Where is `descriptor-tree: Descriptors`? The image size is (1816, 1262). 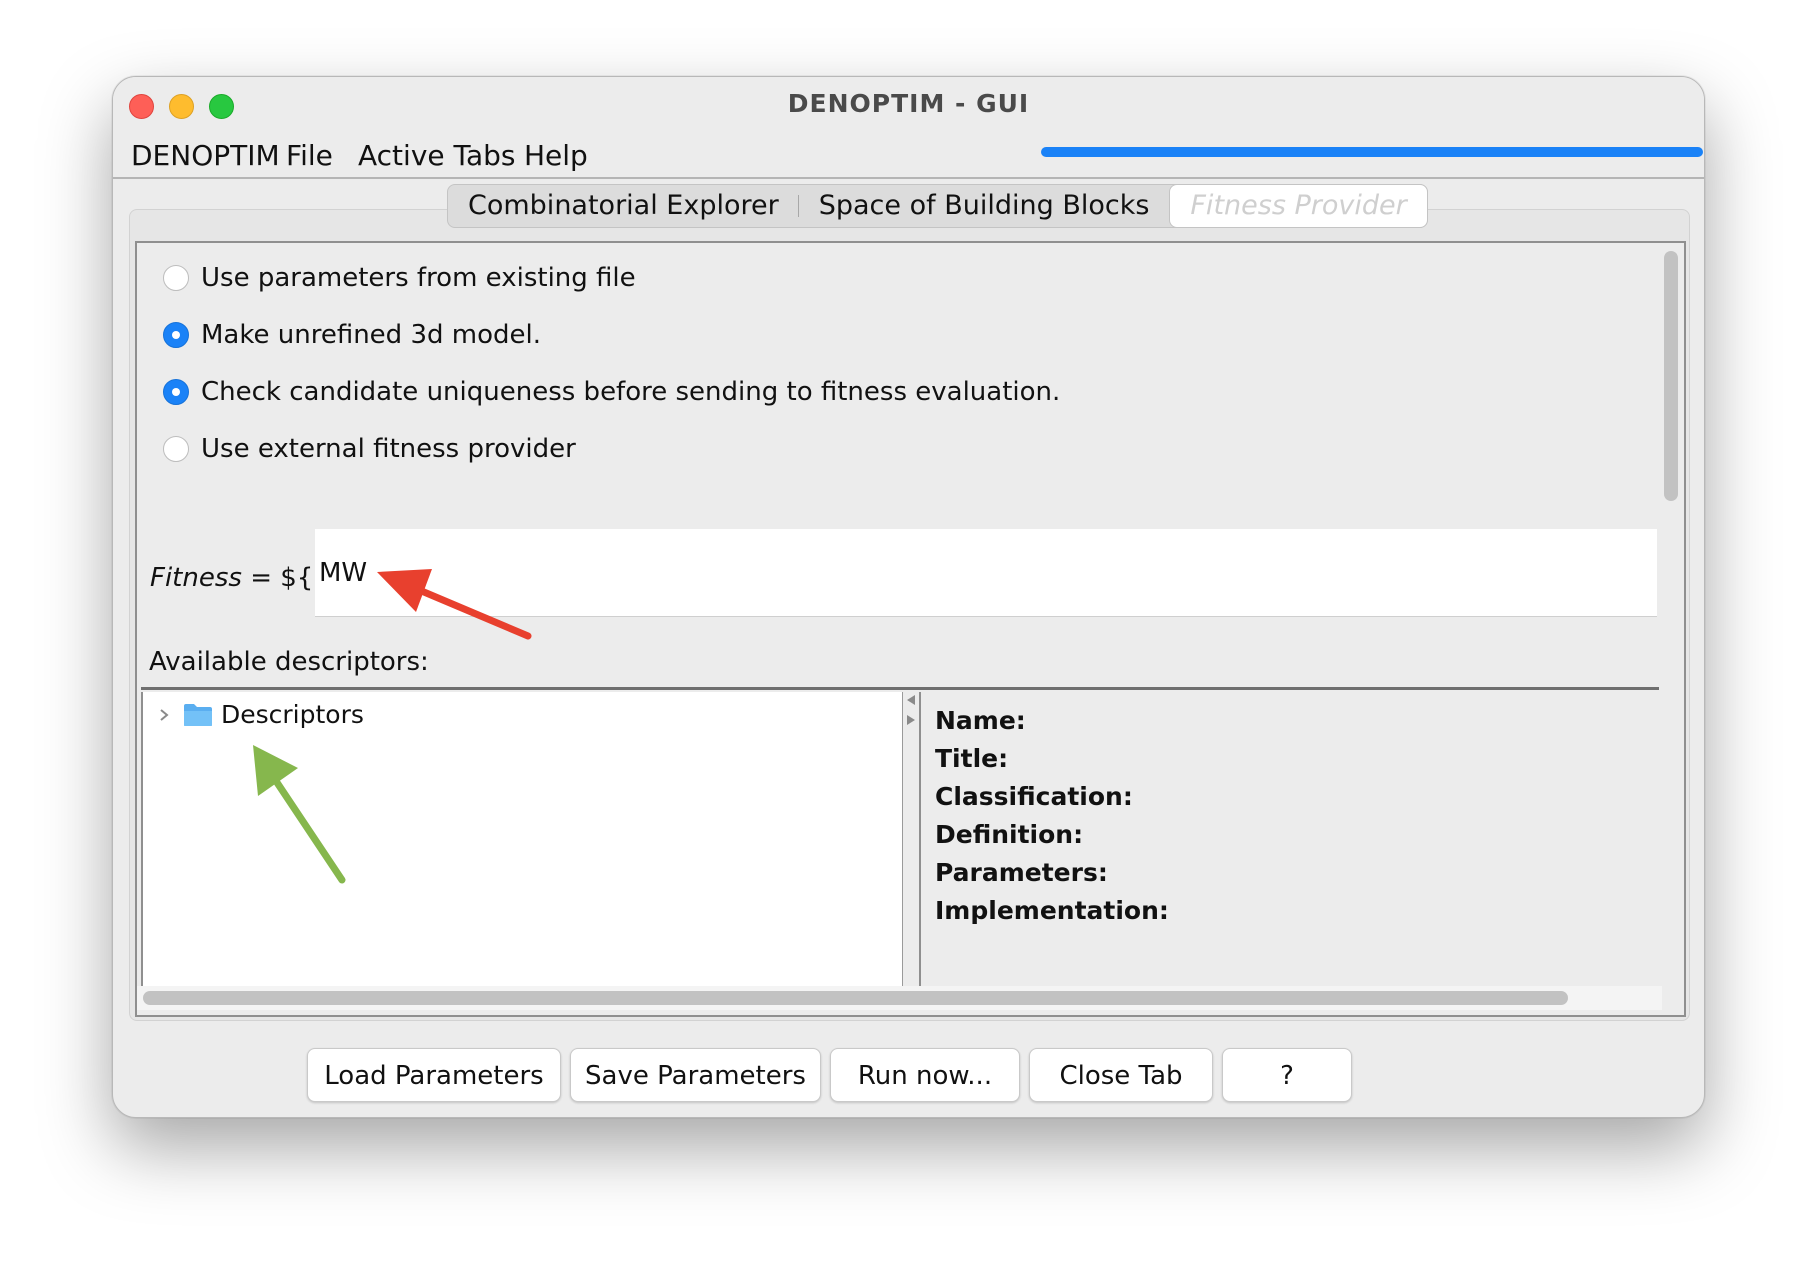 descriptor-tree: Descriptors is located at coordinates (522, 839).